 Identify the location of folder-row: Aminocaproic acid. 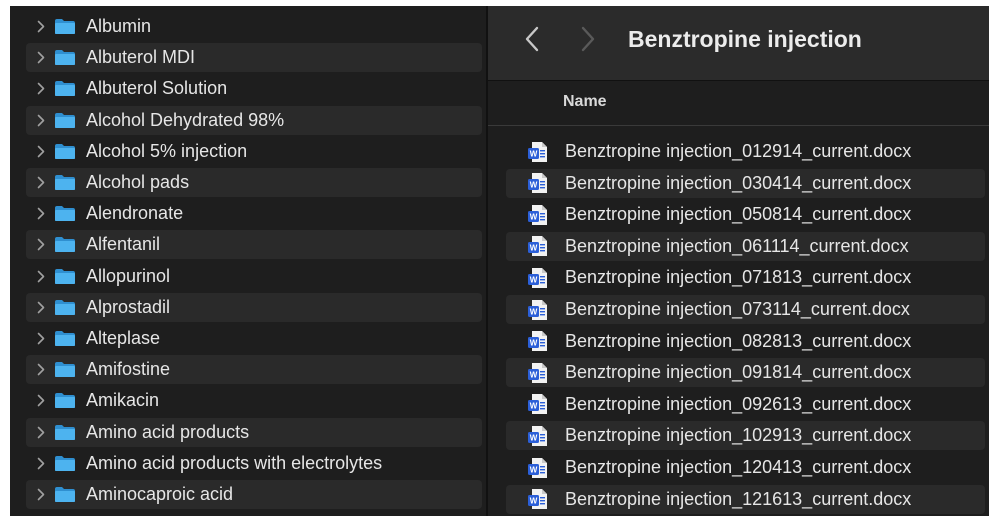
(254, 494).